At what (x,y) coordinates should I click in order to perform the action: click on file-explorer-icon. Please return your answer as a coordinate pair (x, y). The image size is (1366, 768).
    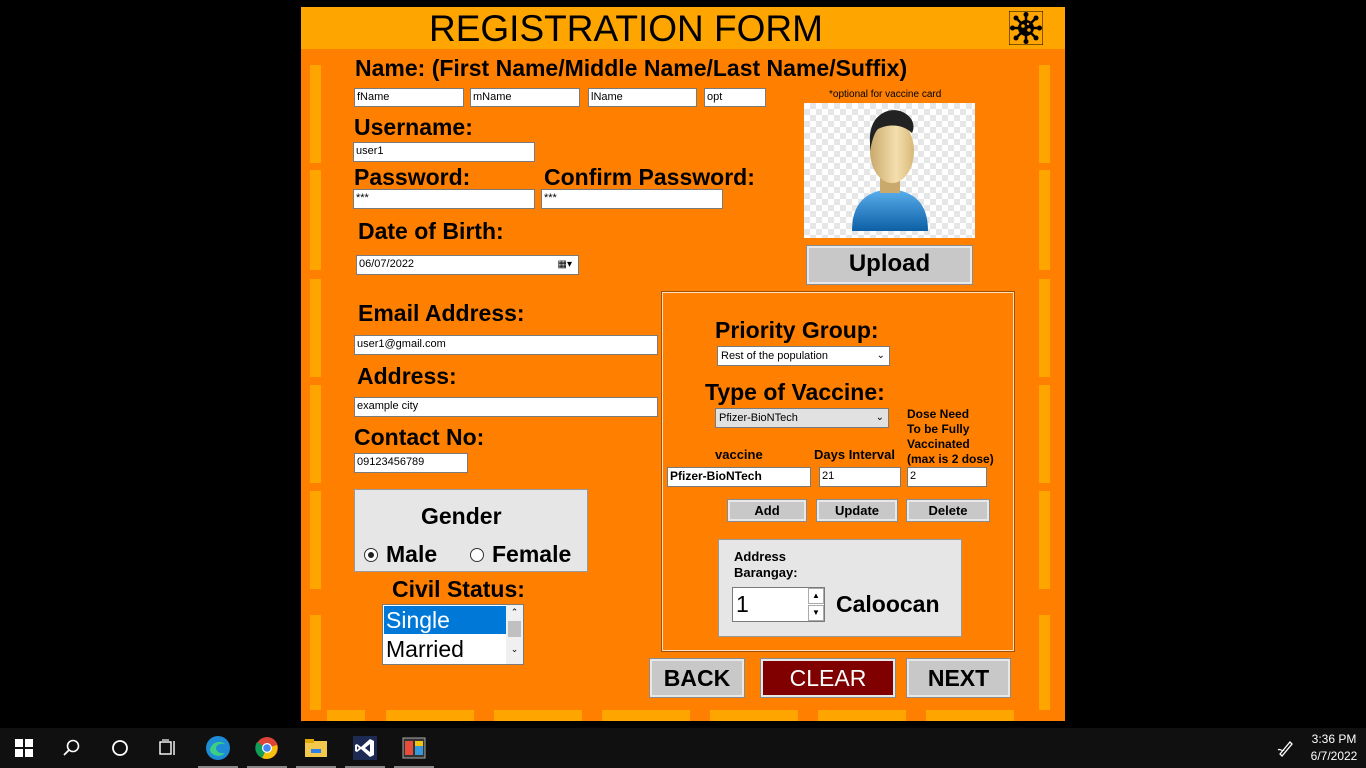
    Looking at the image, I should click on (316, 748).